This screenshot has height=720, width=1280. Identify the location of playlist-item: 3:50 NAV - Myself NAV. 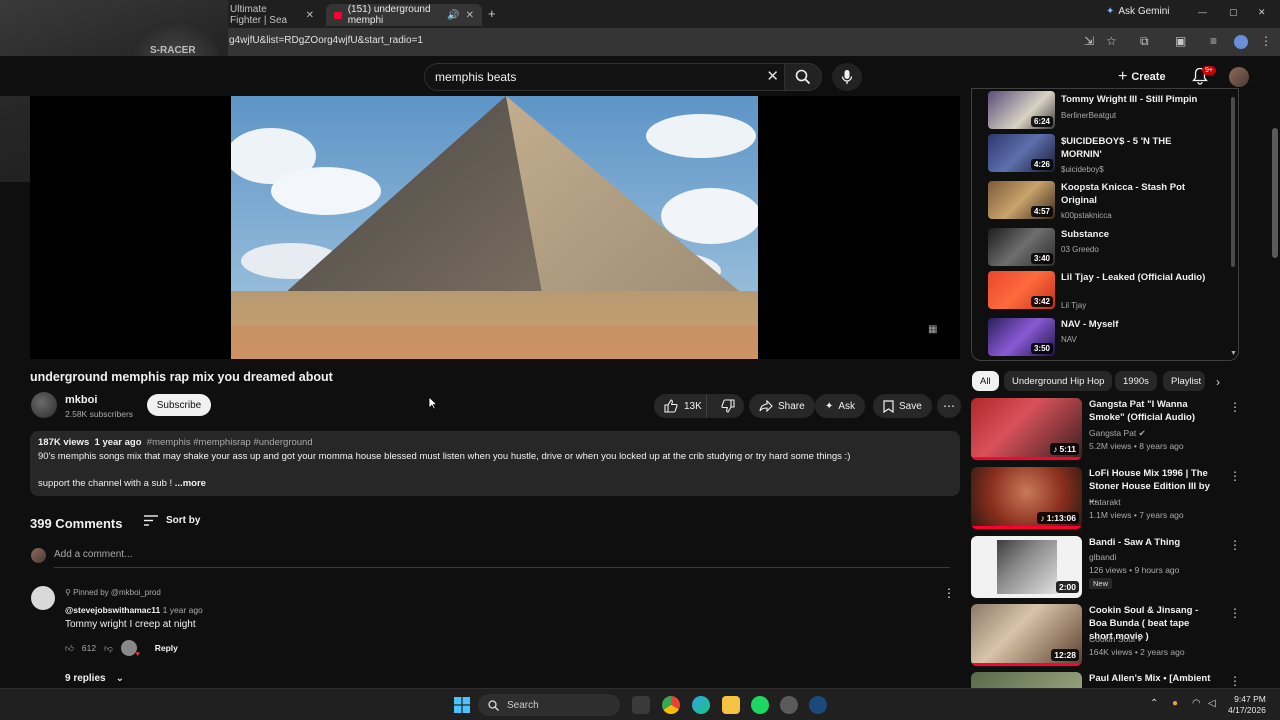
(1108, 337).